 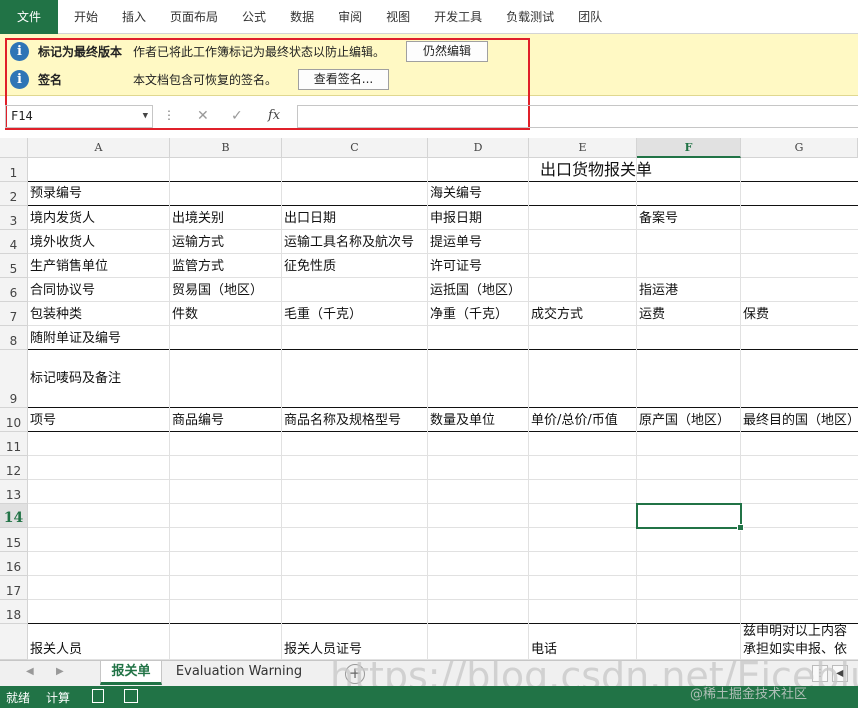 What do you see at coordinates (14, 379) in the screenshot?
I see `row-header-9: 9` at bounding box center [14, 379].